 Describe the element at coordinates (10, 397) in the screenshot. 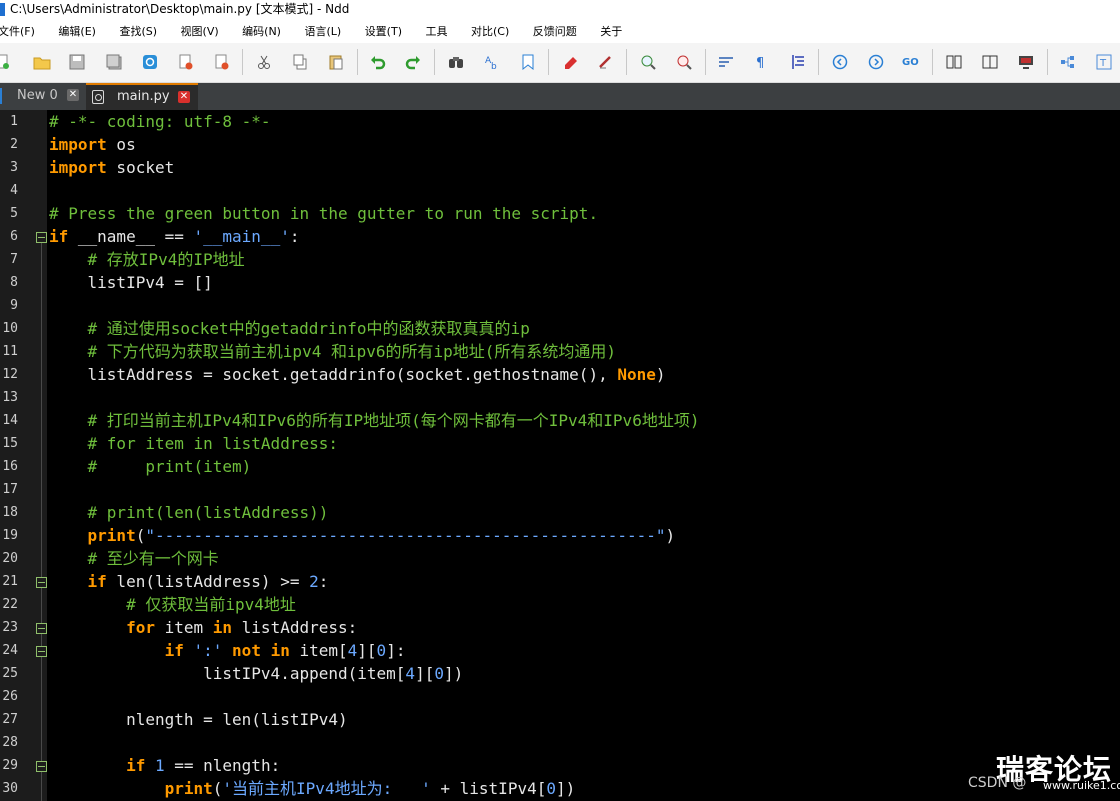

I see `line-number: 13` at that location.